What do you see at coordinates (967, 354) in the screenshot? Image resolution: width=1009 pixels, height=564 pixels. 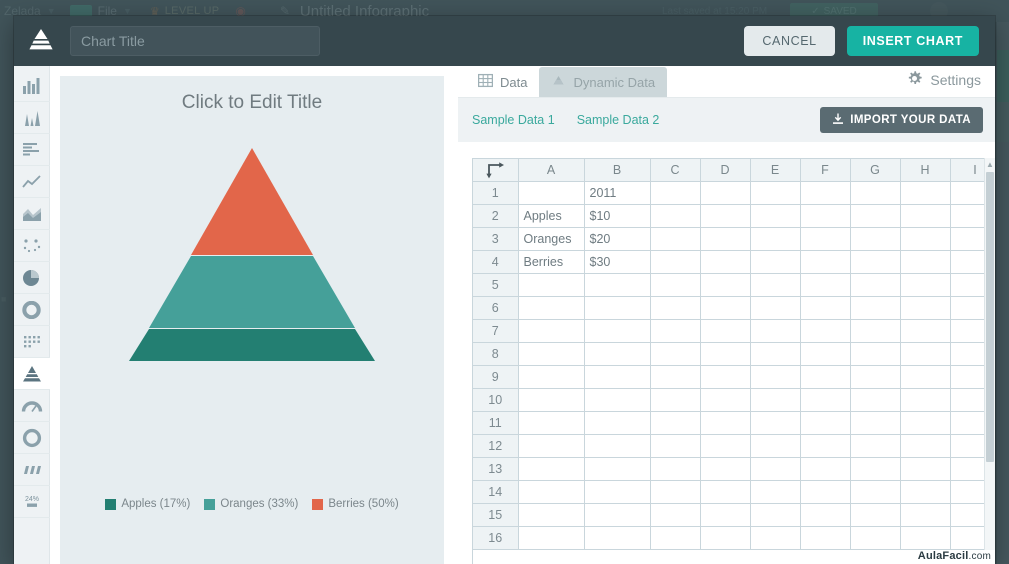 I see `cell-I8` at bounding box center [967, 354].